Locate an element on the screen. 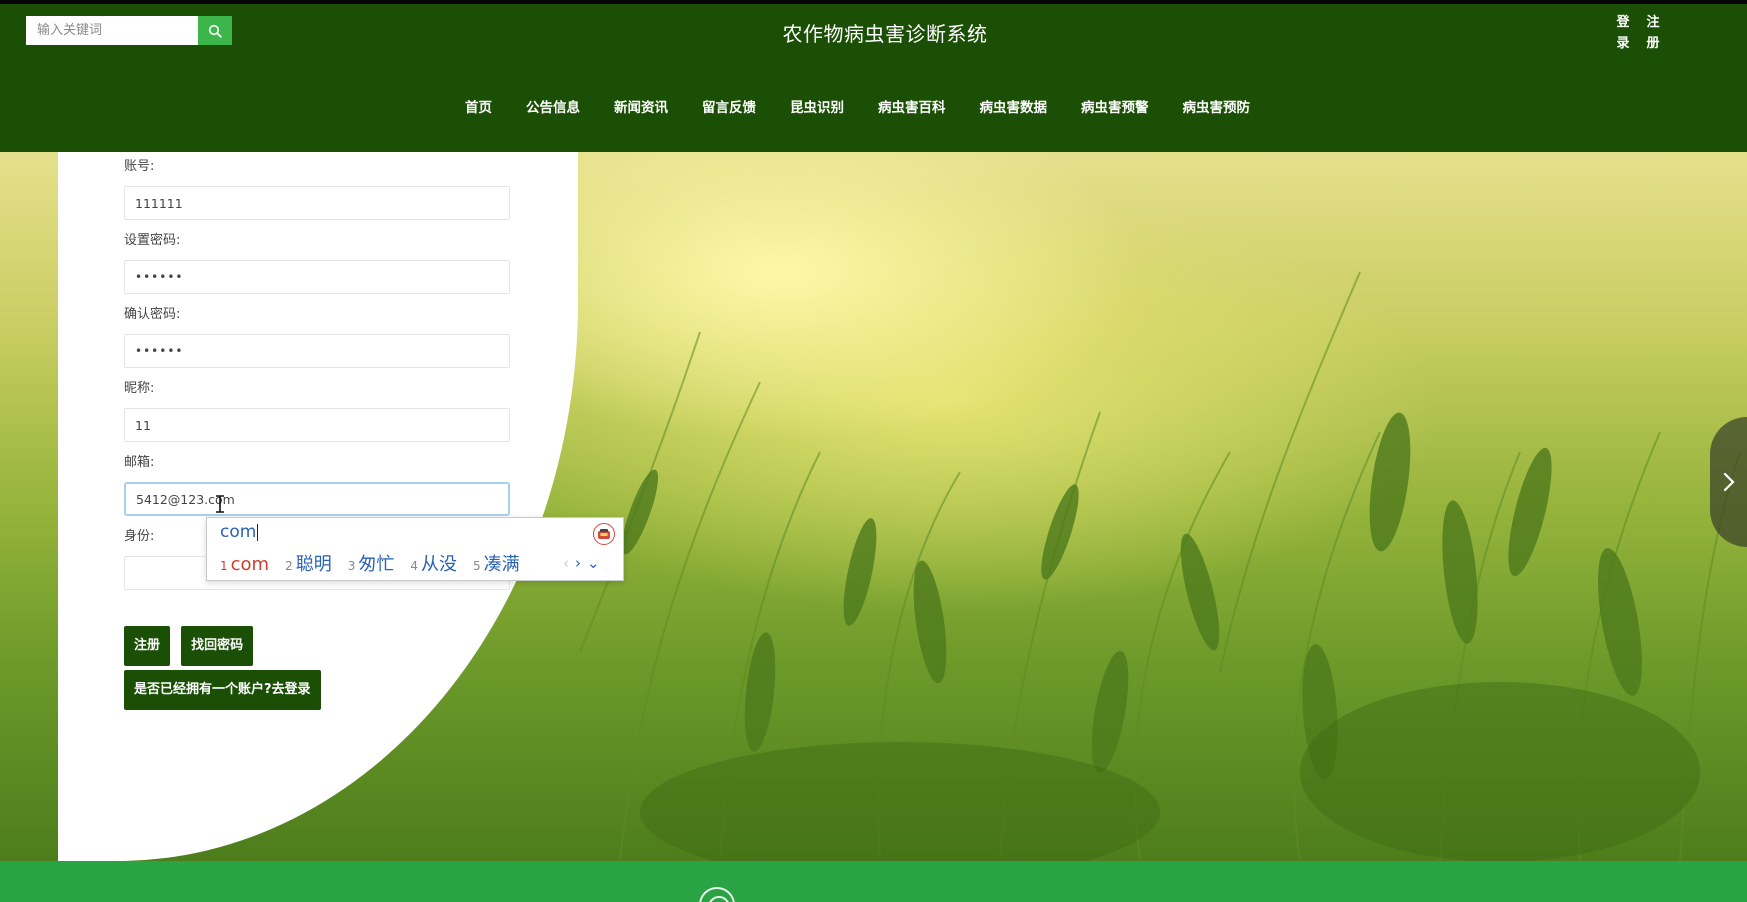  ime-composition: com is located at coordinates (239, 532).